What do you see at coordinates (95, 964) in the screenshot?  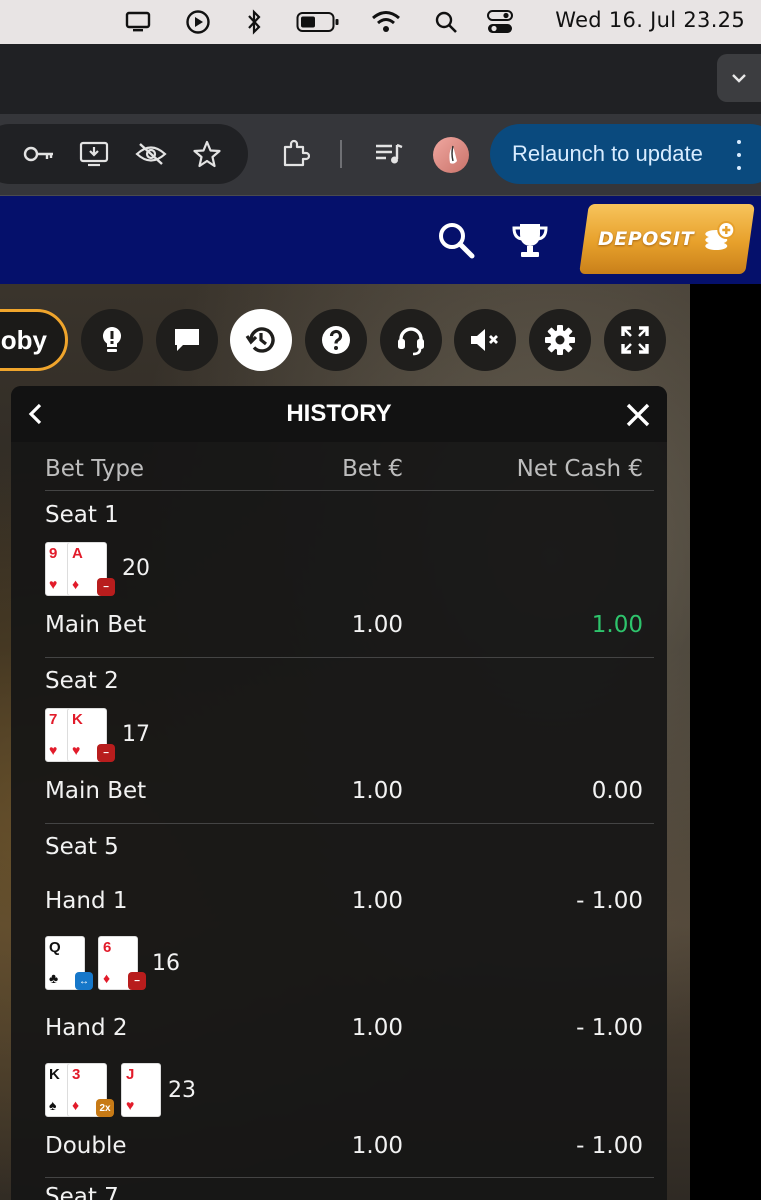 I see `seat5-hand1-cards: Q ♣ ↔ 6 ♦ −` at bounding box center [95, 964].